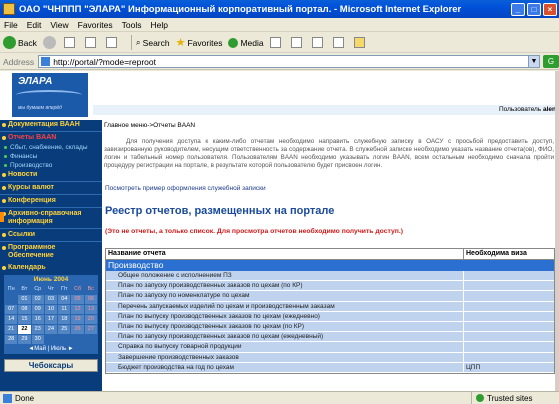  What do you see at coordinates (51, 299) in the screenshot?
I see `calendar-day: 03` at bounding box center [51, 299].